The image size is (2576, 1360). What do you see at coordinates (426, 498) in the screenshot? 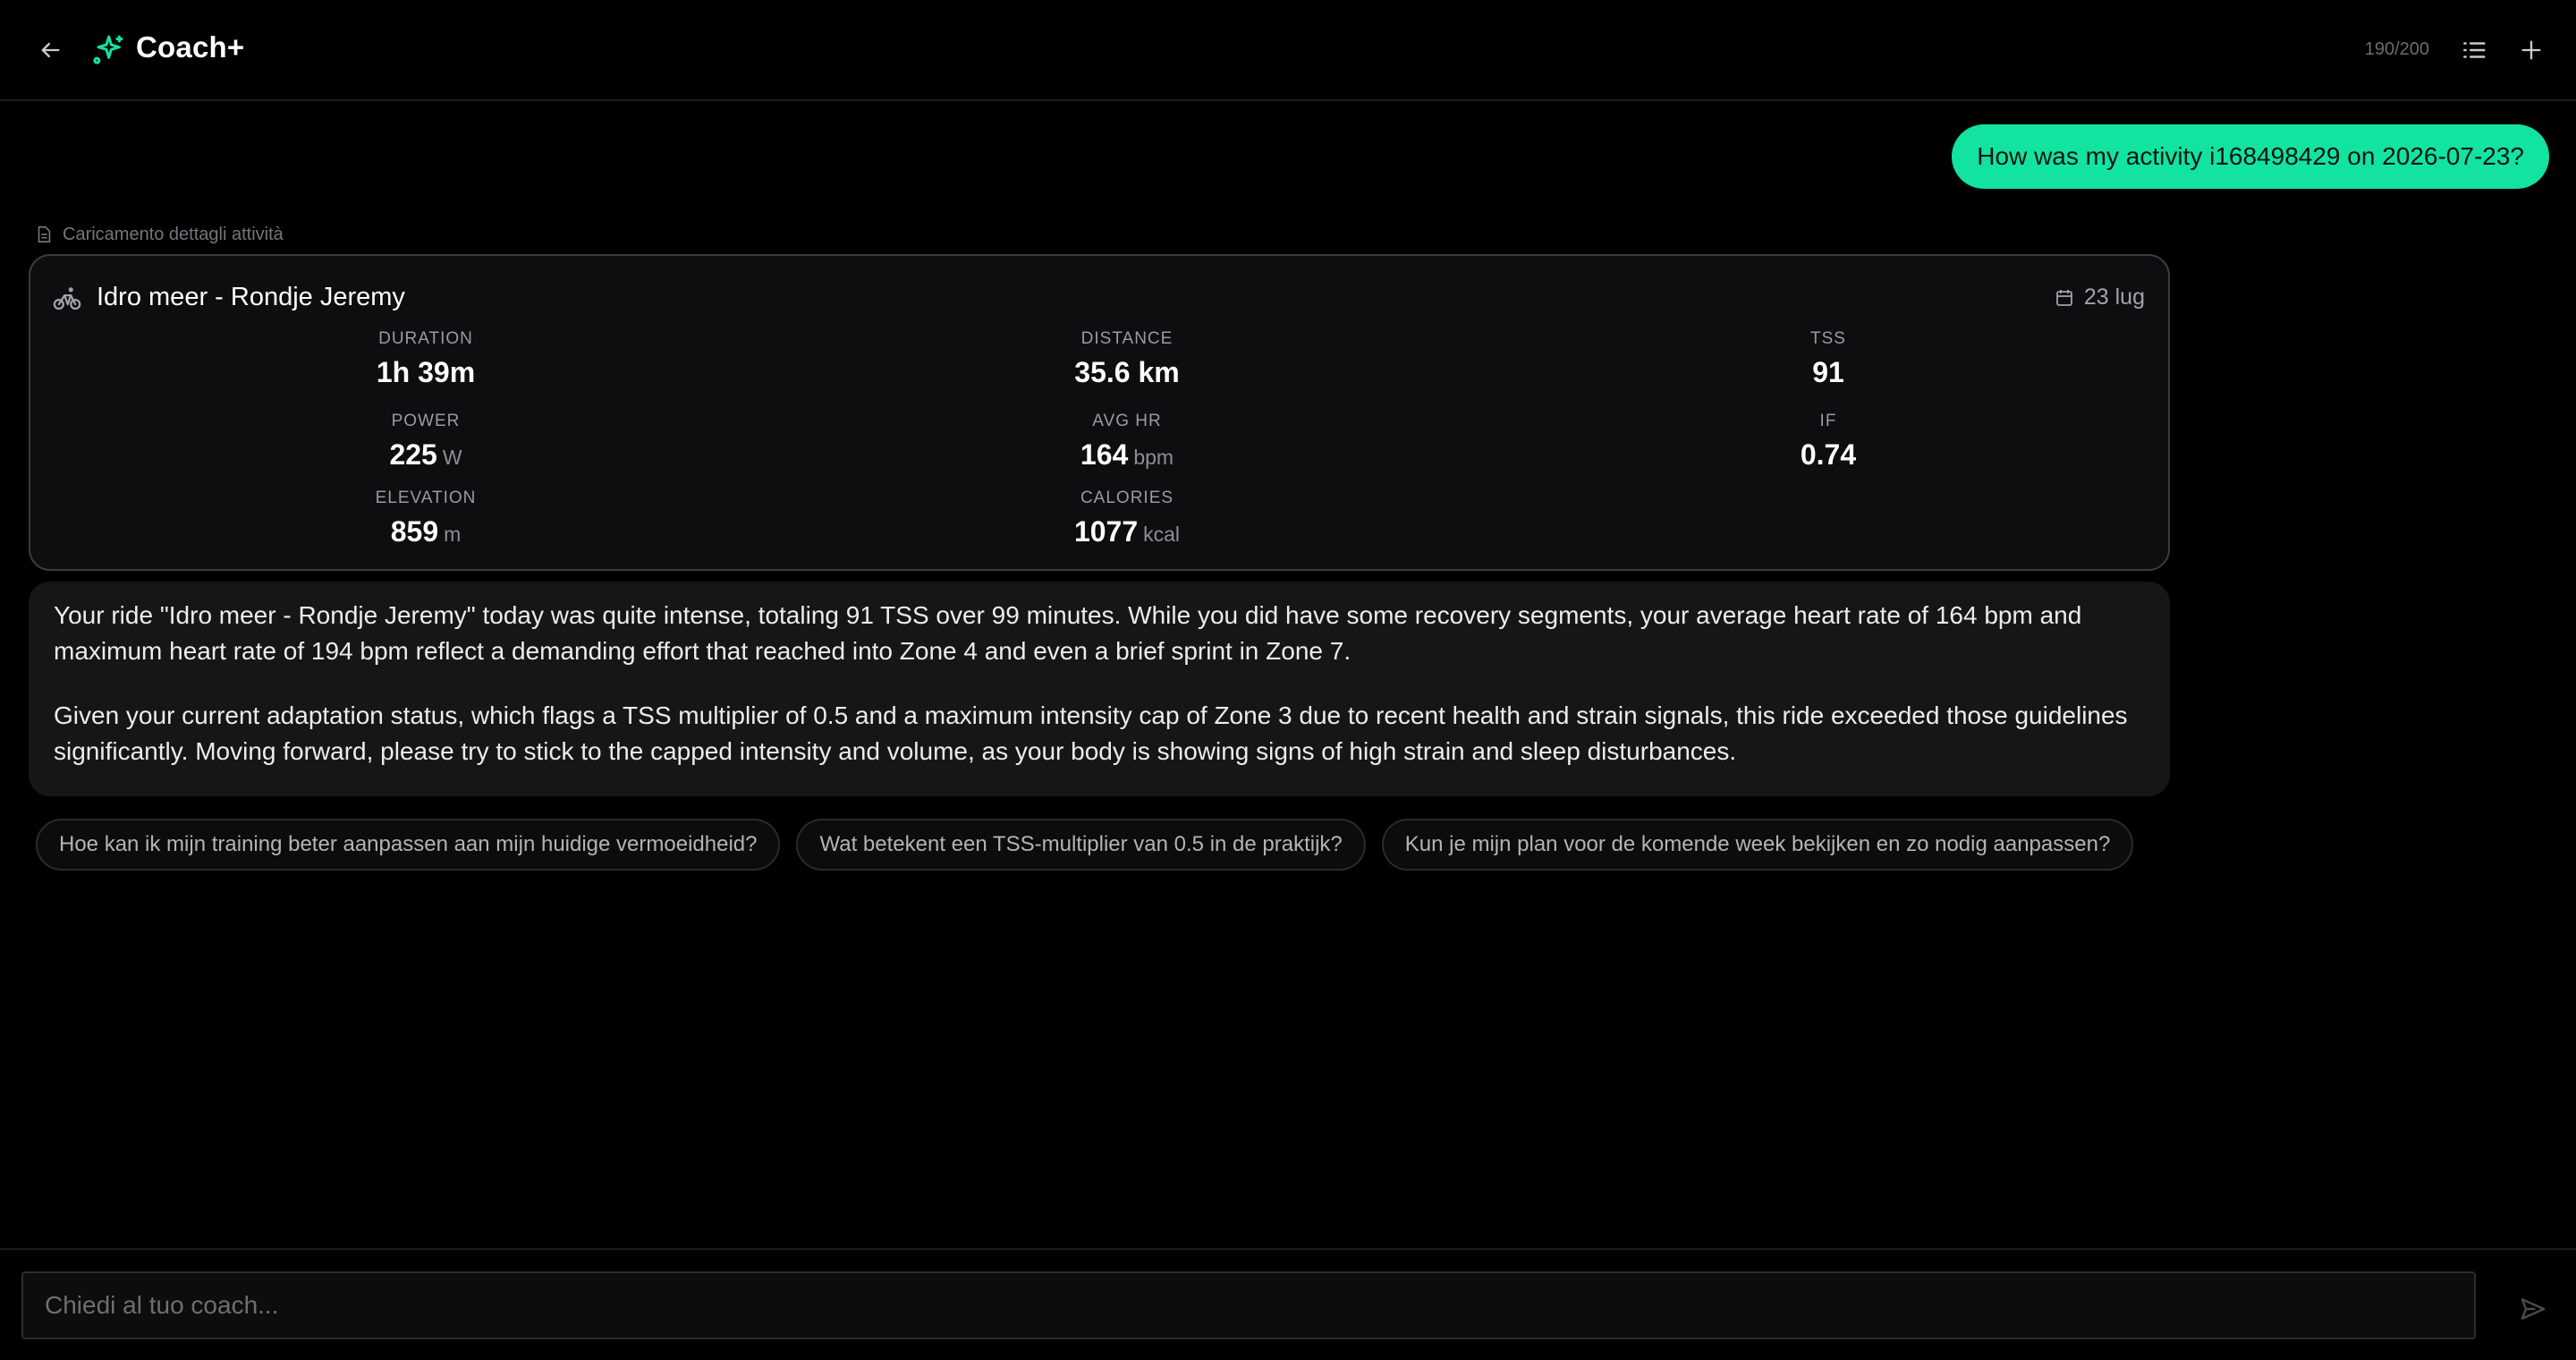
I see `stat-label: ELEVATION` at bounding box center [426, 498].